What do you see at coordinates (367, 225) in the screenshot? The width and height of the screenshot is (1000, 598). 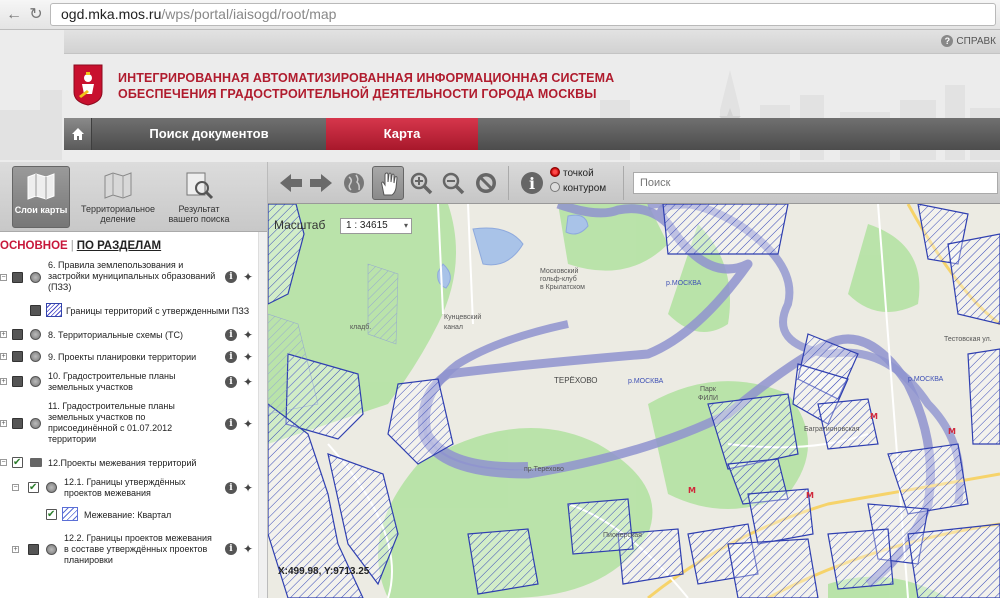 I see `scale-value: 1 : 34615` at bounding box center [367, 225].